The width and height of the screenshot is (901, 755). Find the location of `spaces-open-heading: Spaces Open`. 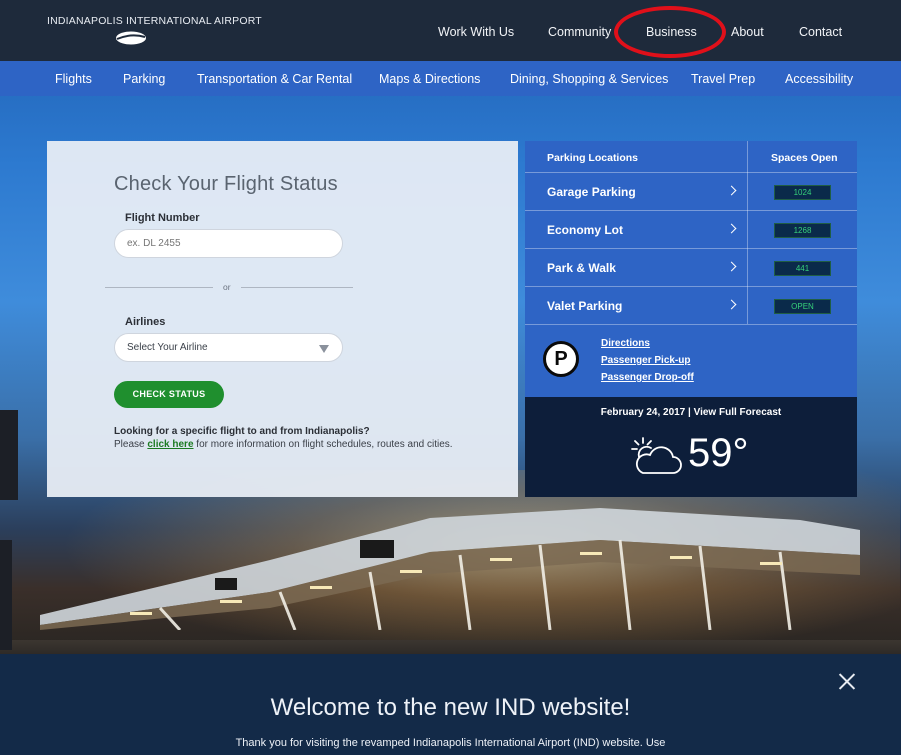

spaces-open-heading: Spaces Open is located at coordinates (804, 158).